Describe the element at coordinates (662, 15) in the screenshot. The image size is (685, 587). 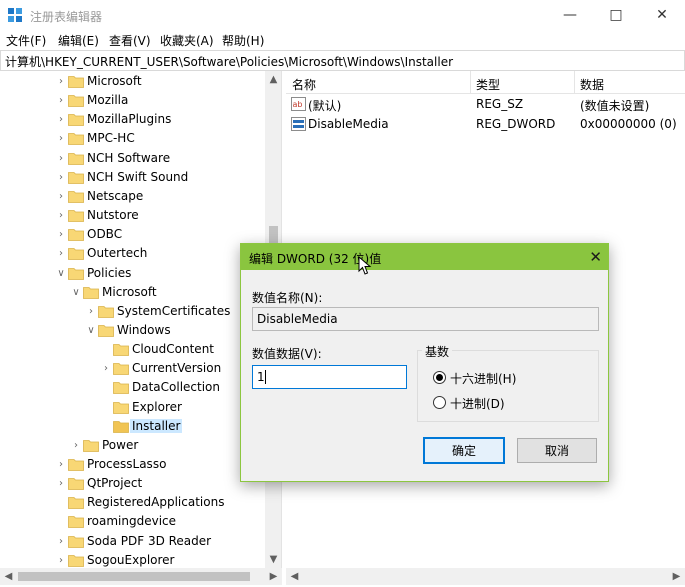
I see `close-button: ✕` at that location.